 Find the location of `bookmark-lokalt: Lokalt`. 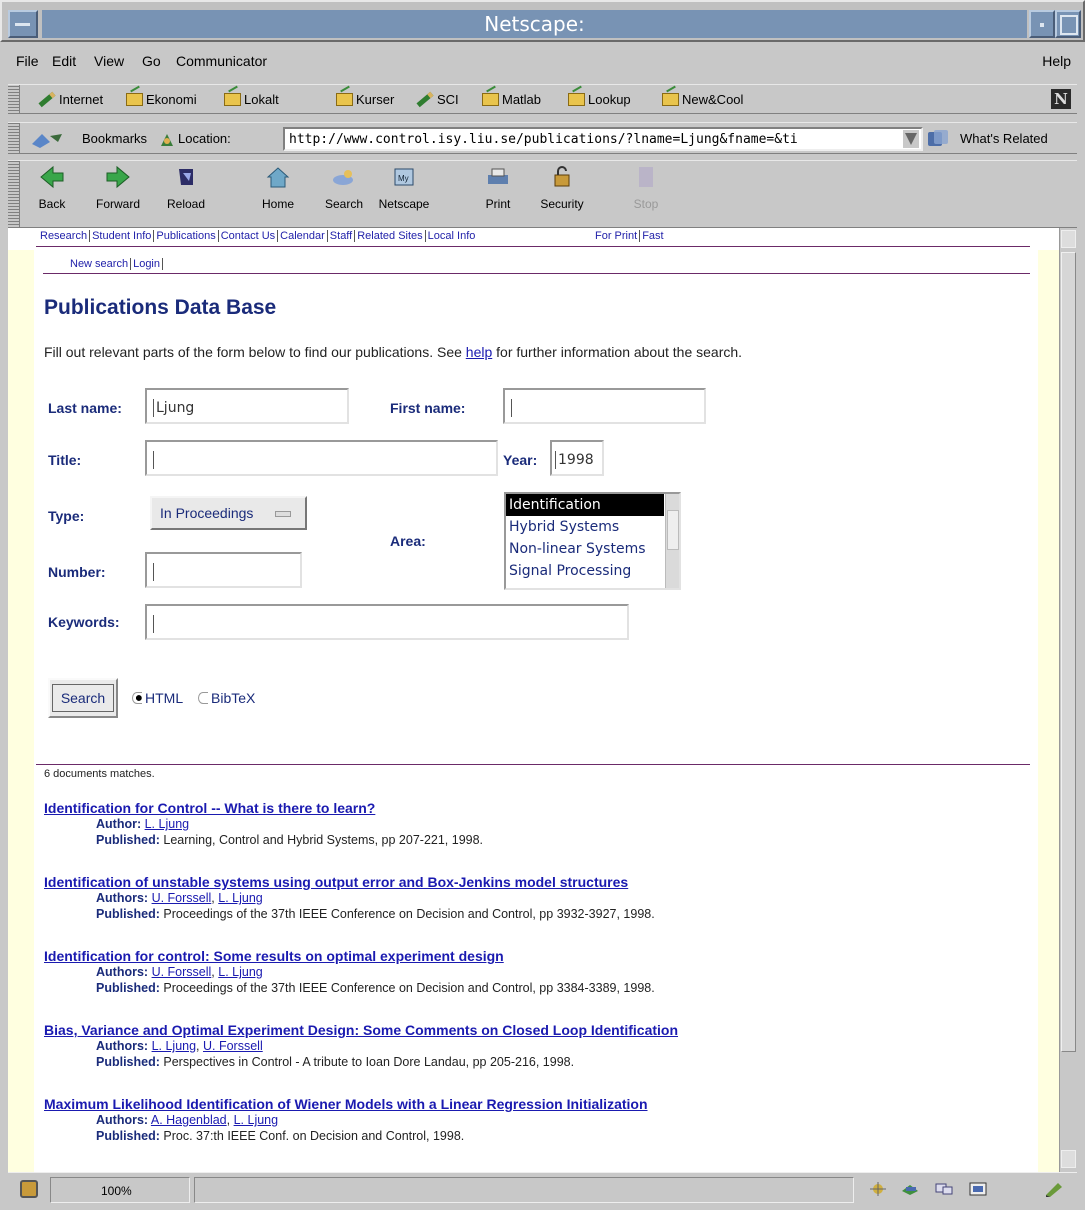

bookmark-lokalt: Lokalt is located at coordinates (251, 99).